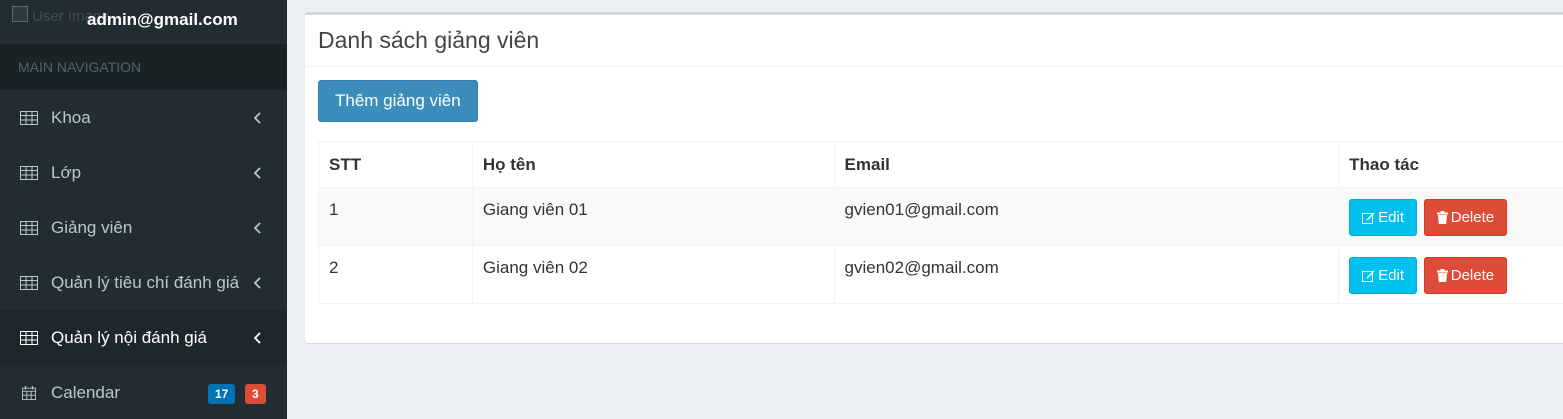 This screenshot has height=419, width=1563. What do you see at coordinates (66, 172) in the screenshot?
I see `sidebar-item-label: Lớp` at bounding box center [66, 172].